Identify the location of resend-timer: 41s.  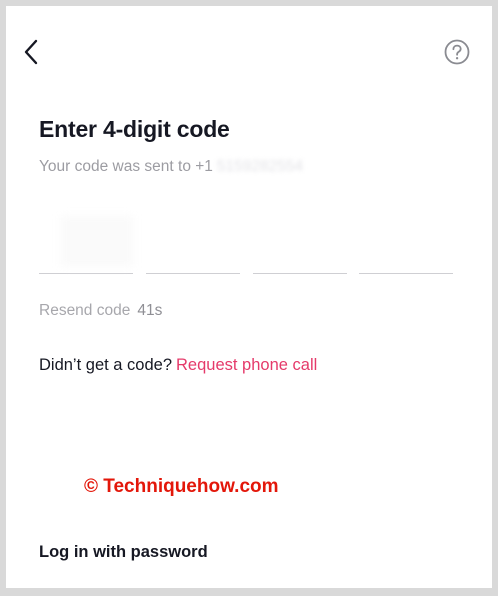
(150, 310).